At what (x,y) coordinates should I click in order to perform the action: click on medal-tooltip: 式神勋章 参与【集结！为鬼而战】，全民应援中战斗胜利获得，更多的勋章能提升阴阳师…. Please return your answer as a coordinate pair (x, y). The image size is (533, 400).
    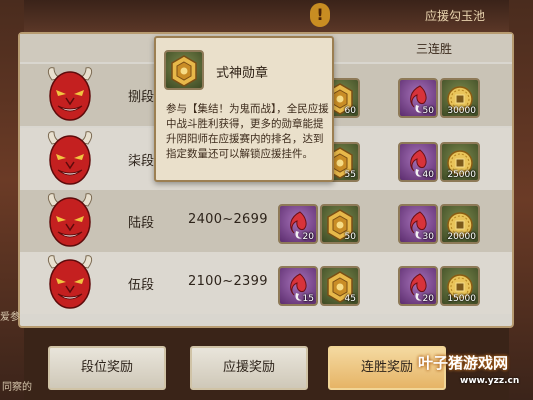
    Looking at the image, I should click on (244, 109).